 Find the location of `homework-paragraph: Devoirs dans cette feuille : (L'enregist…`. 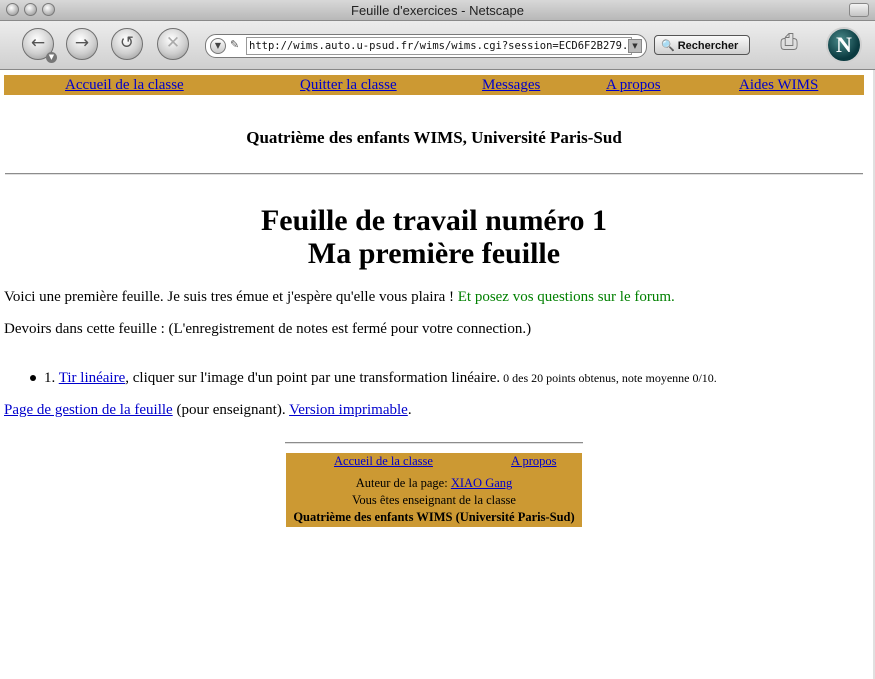

homework-paragraph: Devoirs dans cette feuille : (L'enregist… is located at coordinates (268, 329).